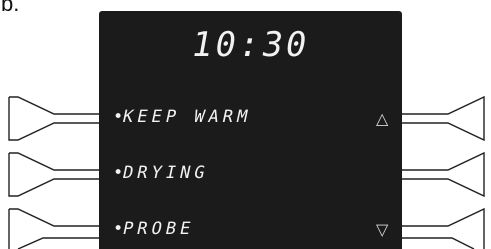 The width and height of the screenshot is (491, 249). What do you see at coordinates (165, 173) in the screenshot?
I see `menu-item-label: DRYING` at bounding box center [165, 173].